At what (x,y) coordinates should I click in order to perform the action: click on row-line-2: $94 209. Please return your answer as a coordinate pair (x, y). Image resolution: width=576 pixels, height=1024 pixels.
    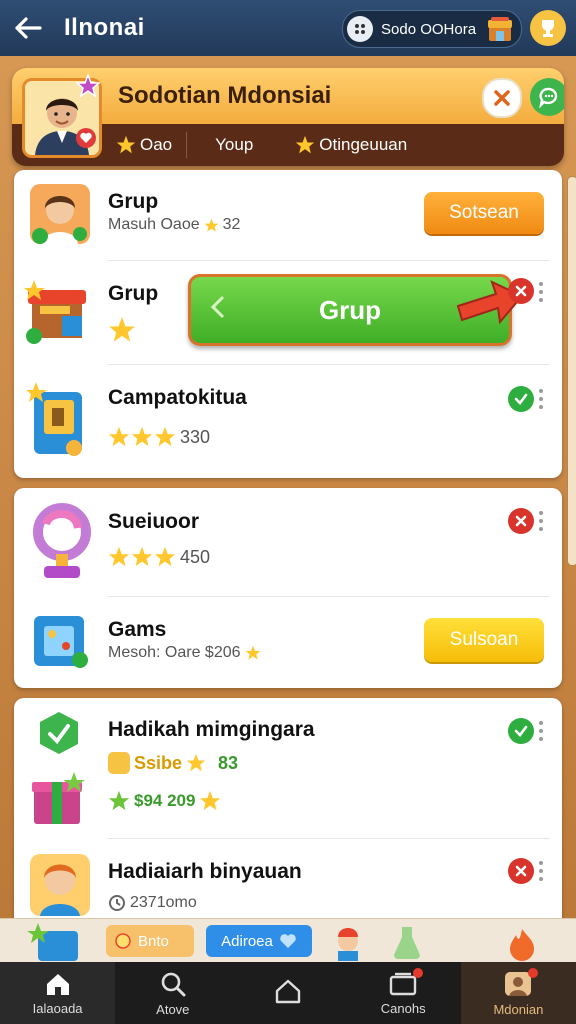
    Looking at the image, I should click on (164, 801).